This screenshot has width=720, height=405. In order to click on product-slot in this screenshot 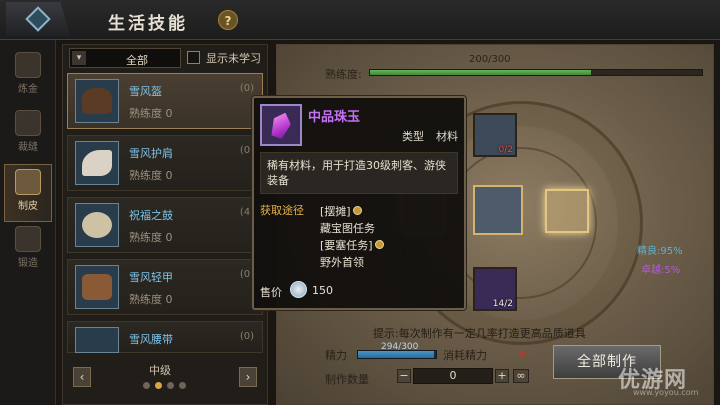, I will do `click(498, 210)`.